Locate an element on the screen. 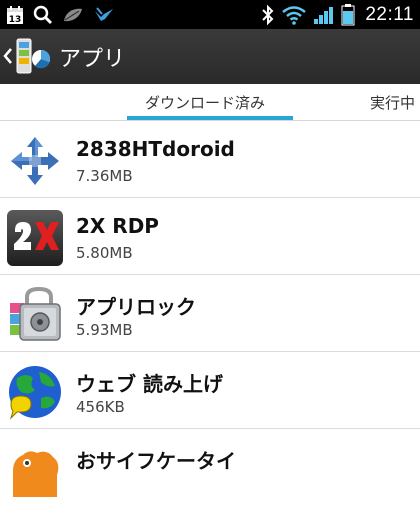  tab-running: 実行中 is located at coordinates (392, 102).